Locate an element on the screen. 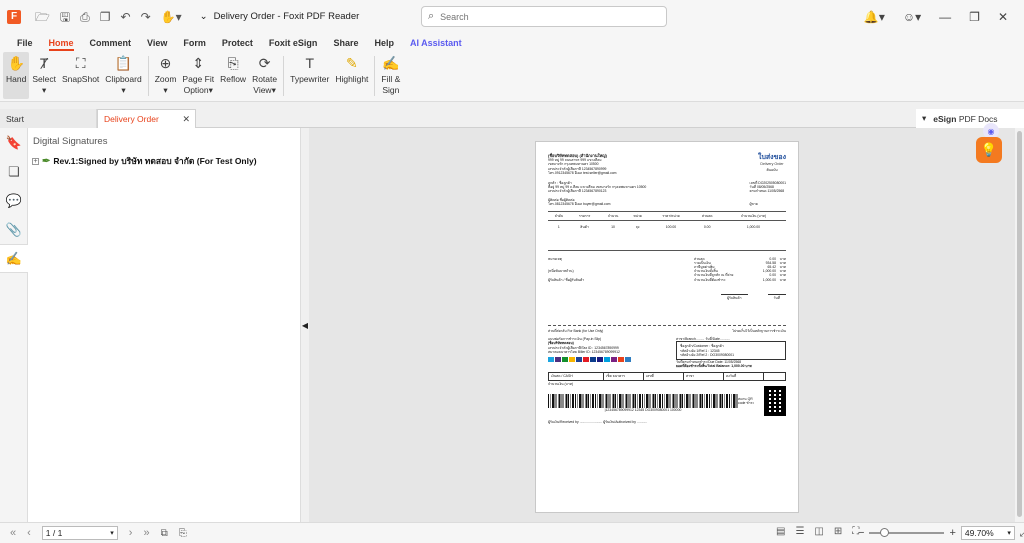 This screenshot has height=543, width=1024. hand-icon: ✋ is located at coordinates (16, 62).